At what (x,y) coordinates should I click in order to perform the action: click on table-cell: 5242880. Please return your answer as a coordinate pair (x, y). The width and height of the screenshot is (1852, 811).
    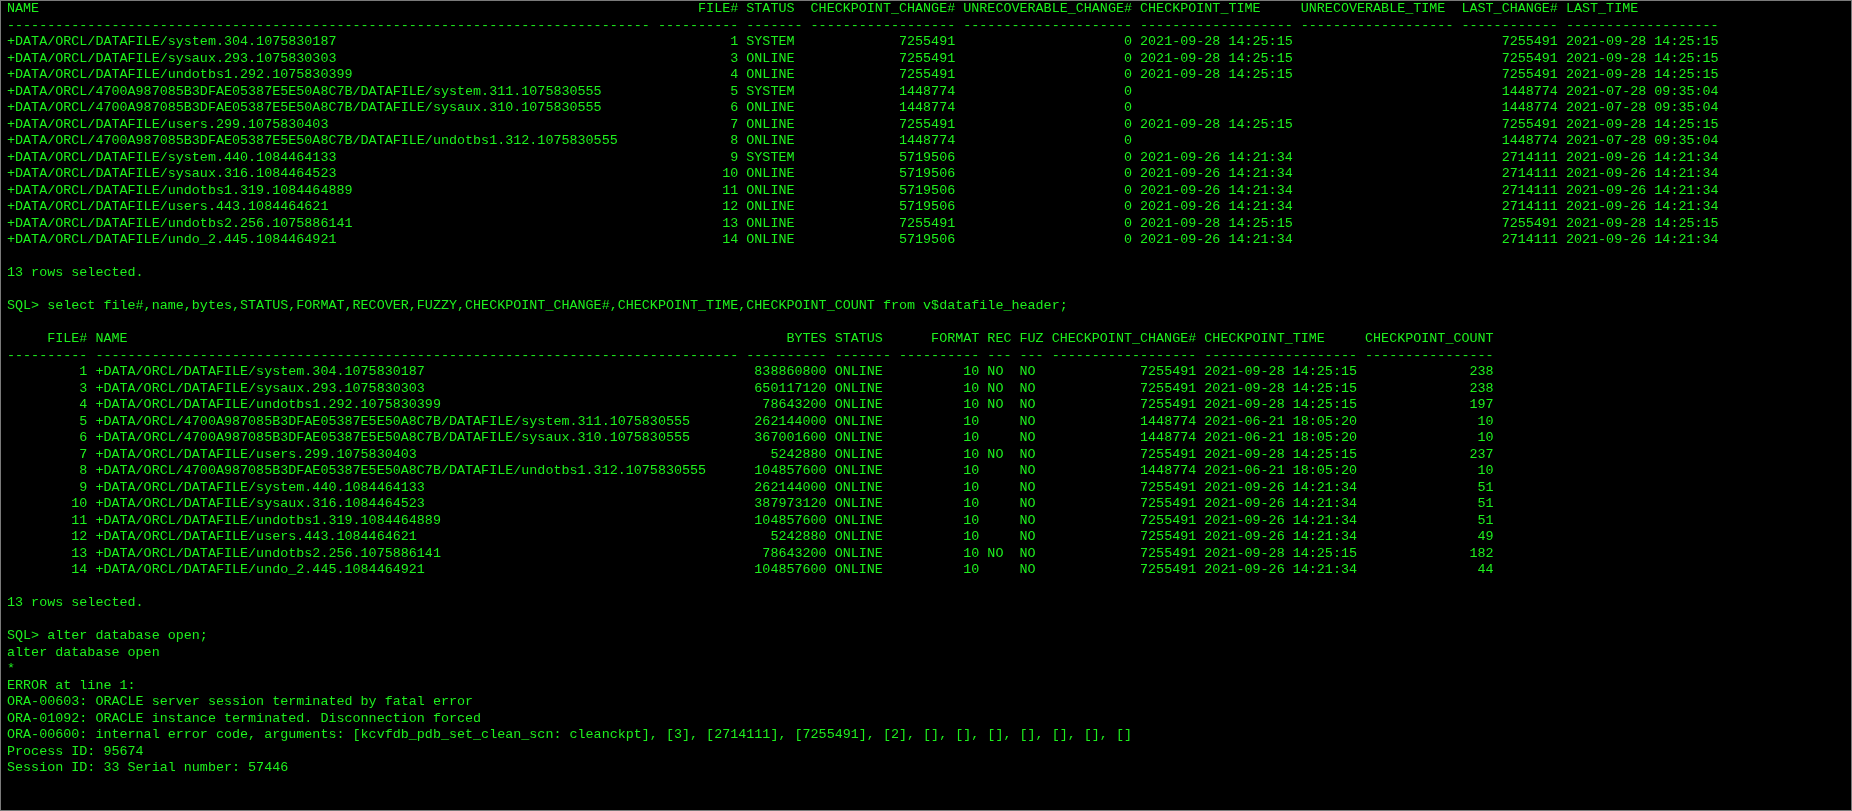
    Looking at the image, I should click on (798, 536).